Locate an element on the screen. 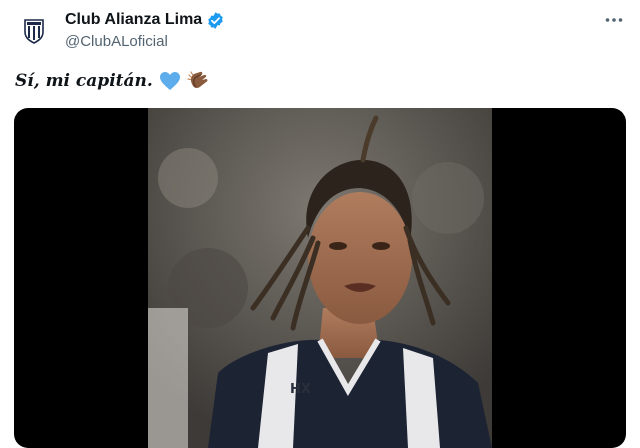  more-options-button is located at coordinates (614, 20).